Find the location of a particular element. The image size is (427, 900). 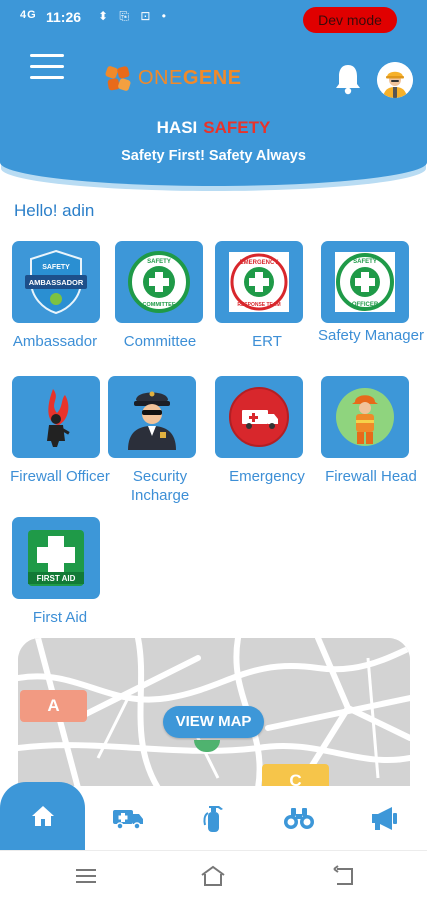

map-marker-a: A is located at coordinates (53, 706).